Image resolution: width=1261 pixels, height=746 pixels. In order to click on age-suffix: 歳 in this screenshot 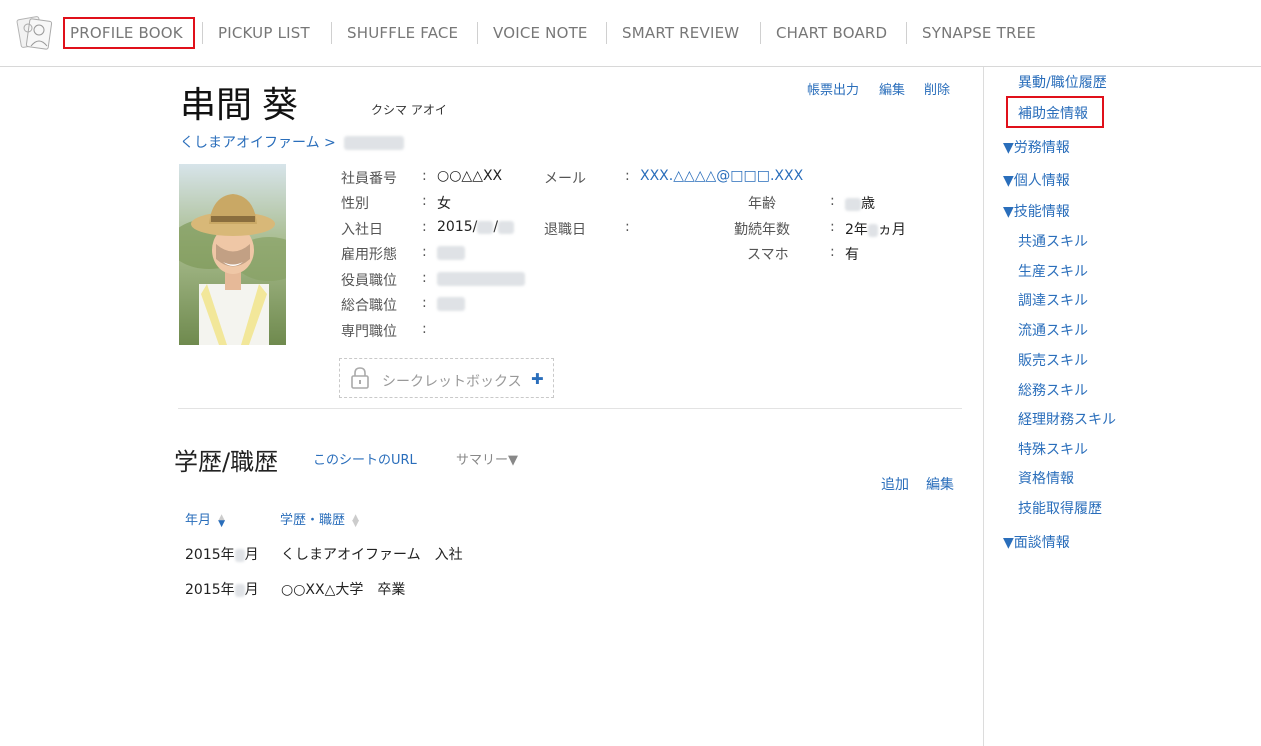, I will do `click(868, 204)`.